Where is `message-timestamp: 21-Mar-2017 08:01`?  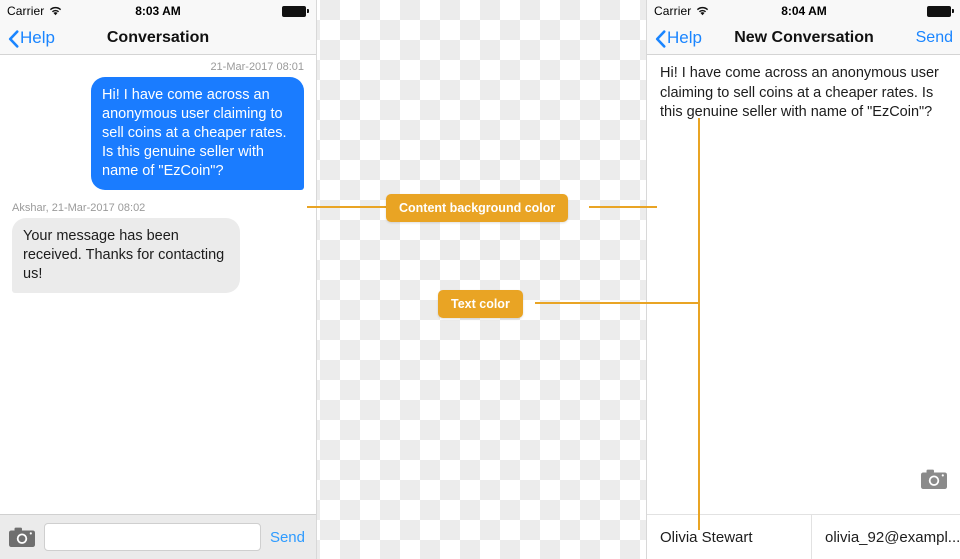 message-timestamp: 21-Mar-2017 08:01 is located at coordinates (257, 67).